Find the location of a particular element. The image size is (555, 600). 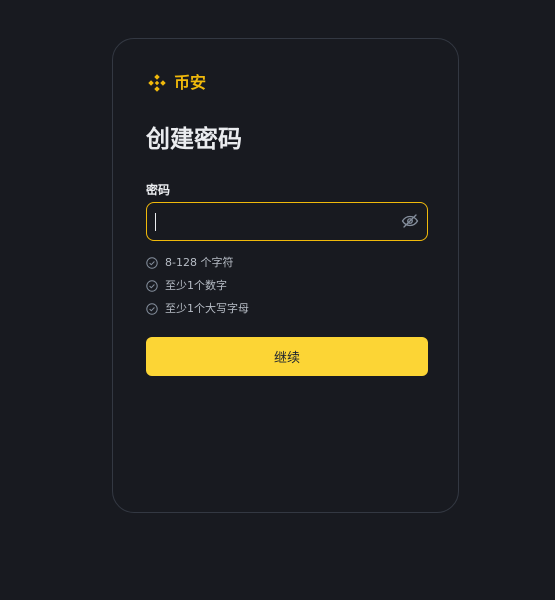

rule-item: 至少1个数字 is located at coordinates (197, 286).